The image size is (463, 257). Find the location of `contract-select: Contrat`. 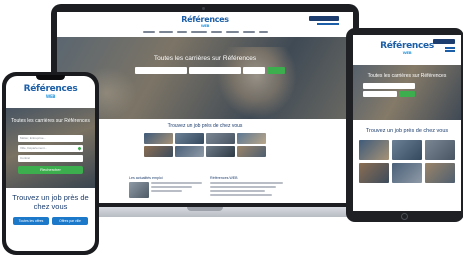

contract-select: Contrat is located at coordinates (50, 158).